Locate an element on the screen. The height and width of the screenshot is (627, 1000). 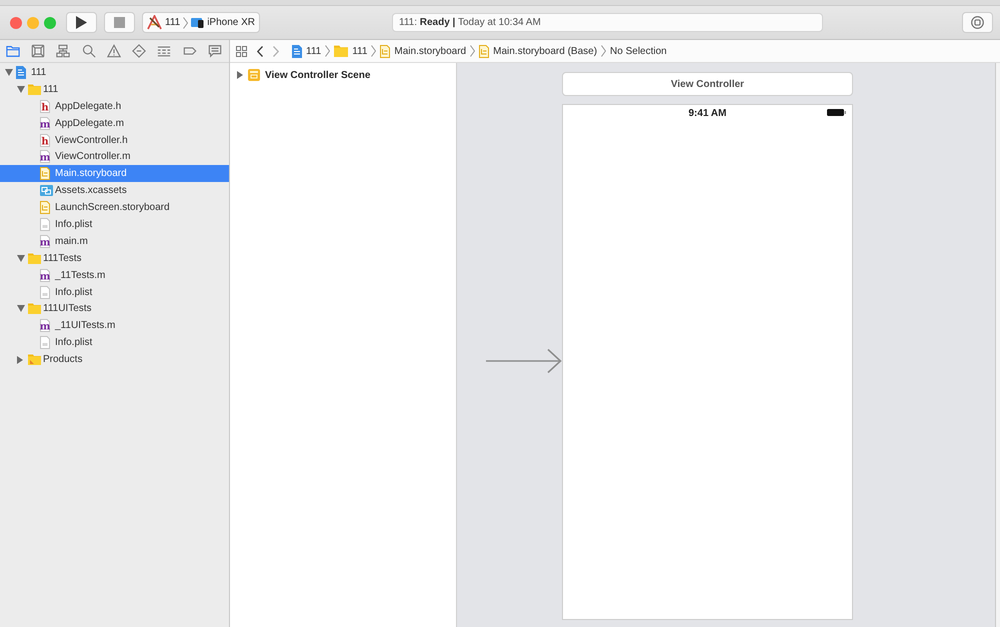
hierarchy-icon is located at coordinates (63, 51).